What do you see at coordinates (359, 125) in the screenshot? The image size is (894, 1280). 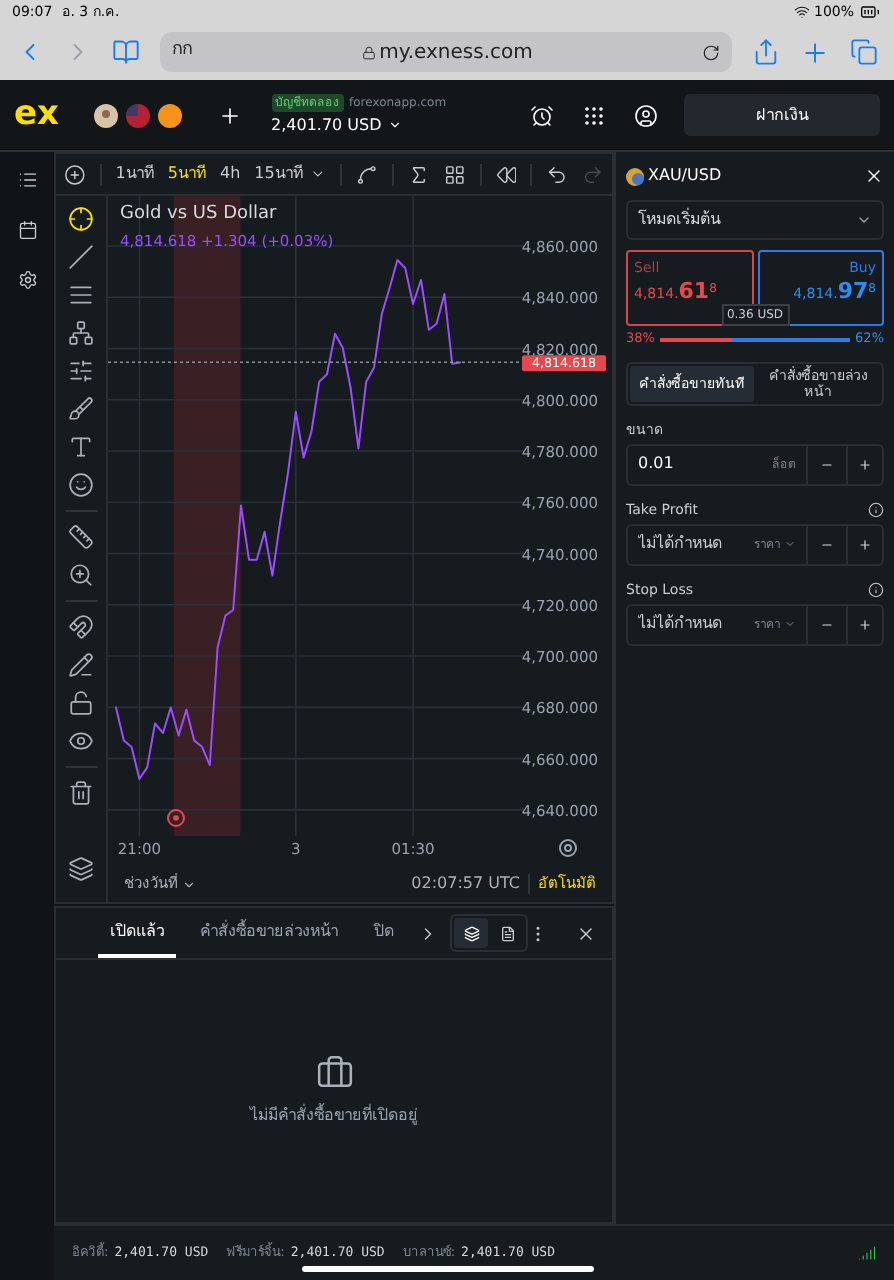 I see `balance-dropdown: 2,401.70 USD` at bounding box center [359, 125].